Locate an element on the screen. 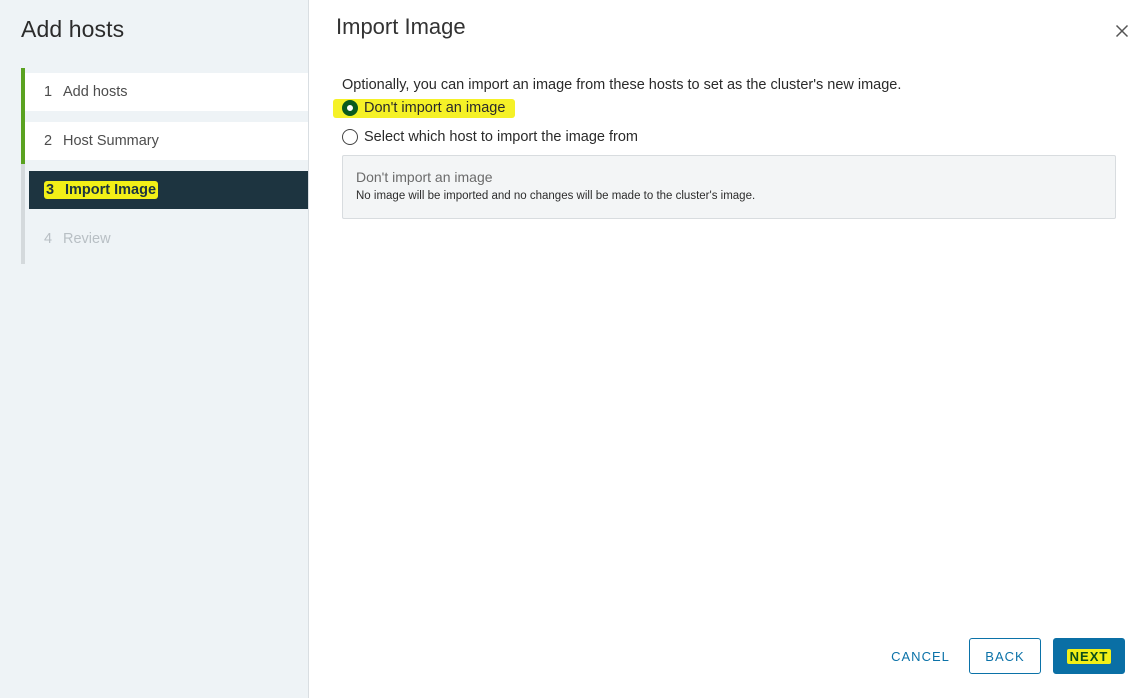  close-button is located at coordinates (1122, 31).